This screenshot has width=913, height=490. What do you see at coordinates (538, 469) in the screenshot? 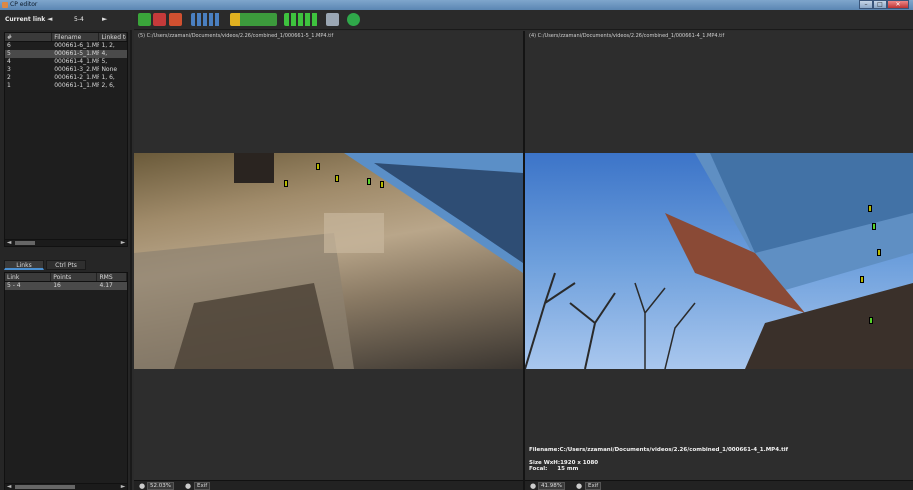
I see `focal-label: Focal:` at bounding box center [538, 469].